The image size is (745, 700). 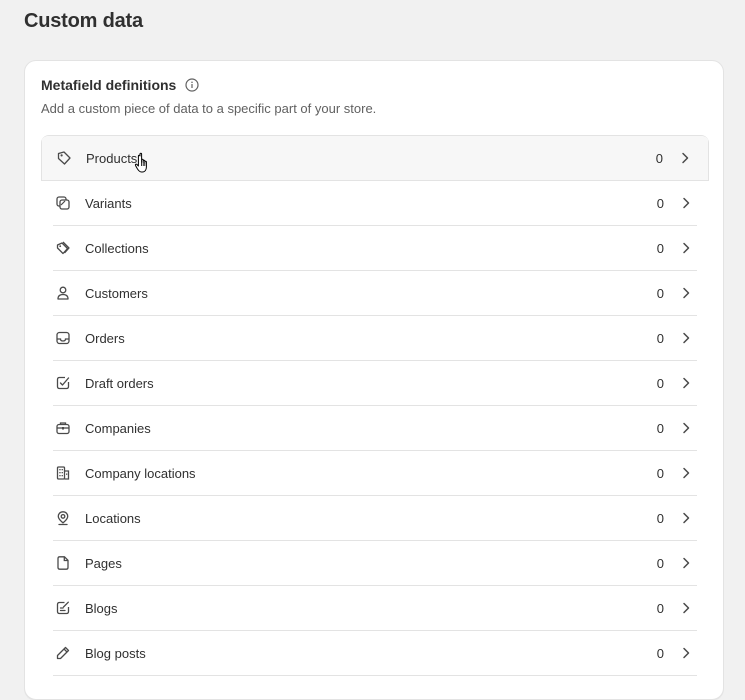 I want to click on list-item-pages: Pages 0, so click(x=375, y=563).